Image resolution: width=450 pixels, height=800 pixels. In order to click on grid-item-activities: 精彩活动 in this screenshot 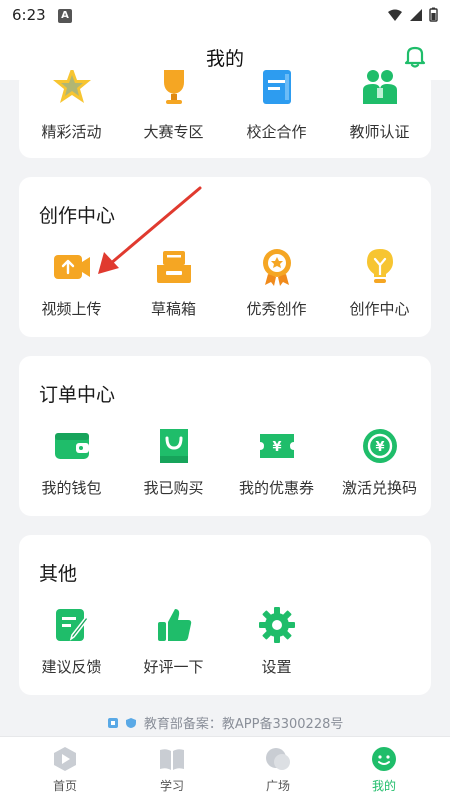, I will do `click(71, 106)`.